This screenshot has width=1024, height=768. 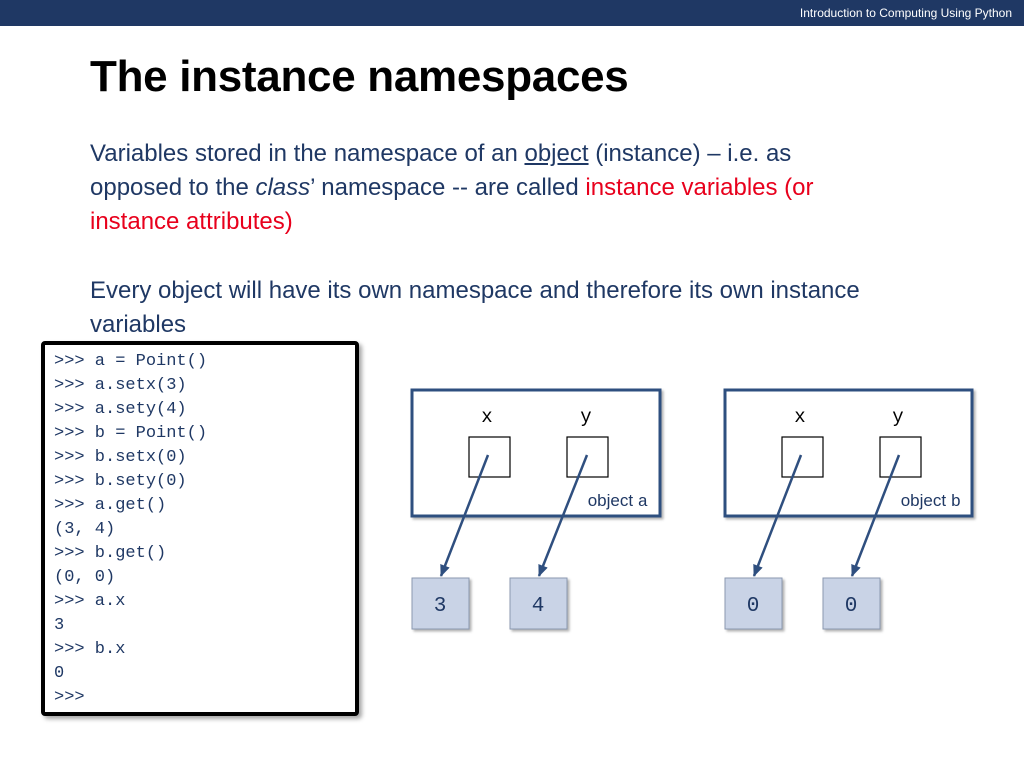 I want to click on object-b-slot-y, so click(x=900, y=457).